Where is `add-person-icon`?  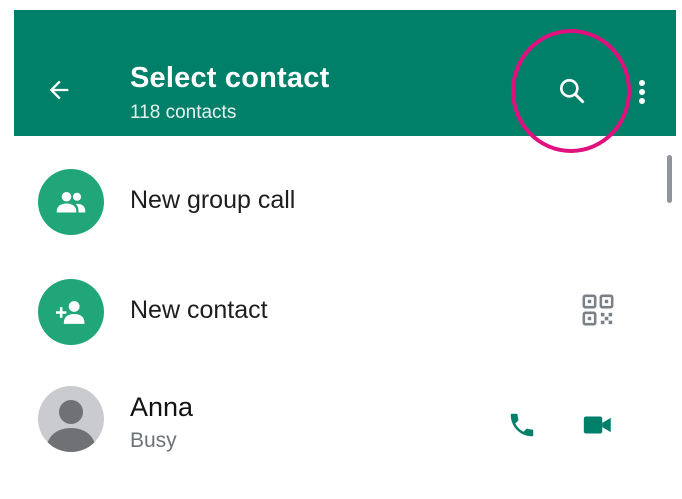
add-person-icon is located at coordinates (70, 312).